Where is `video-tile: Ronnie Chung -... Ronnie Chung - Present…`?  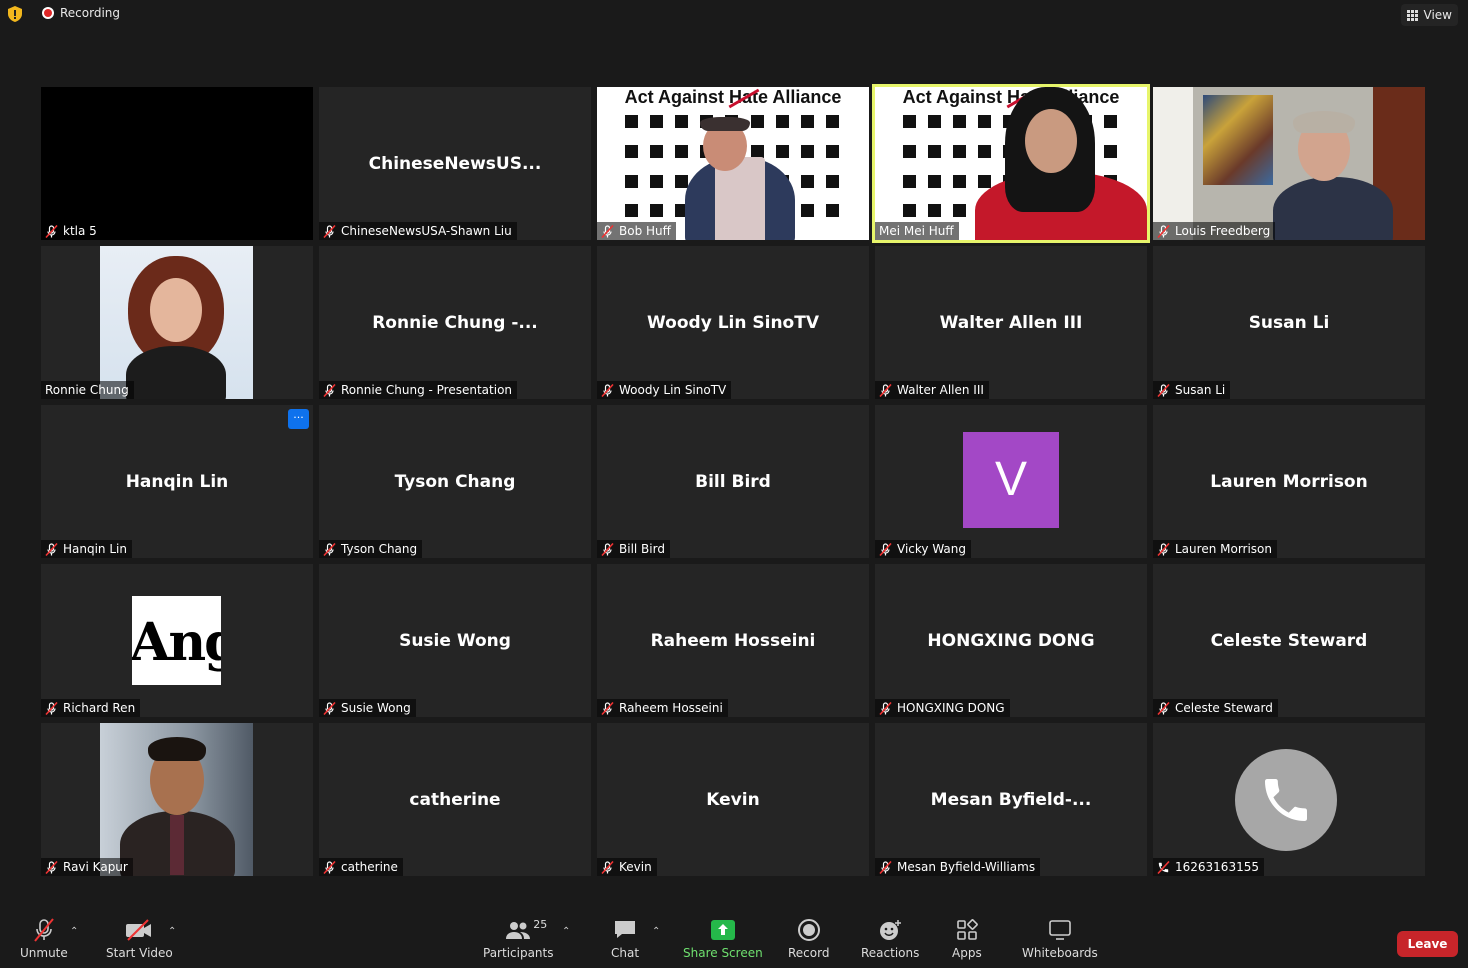 video-tile: Ronnie Chung -... Ronnie Chung - Present… is located at coordinates (455, 322).